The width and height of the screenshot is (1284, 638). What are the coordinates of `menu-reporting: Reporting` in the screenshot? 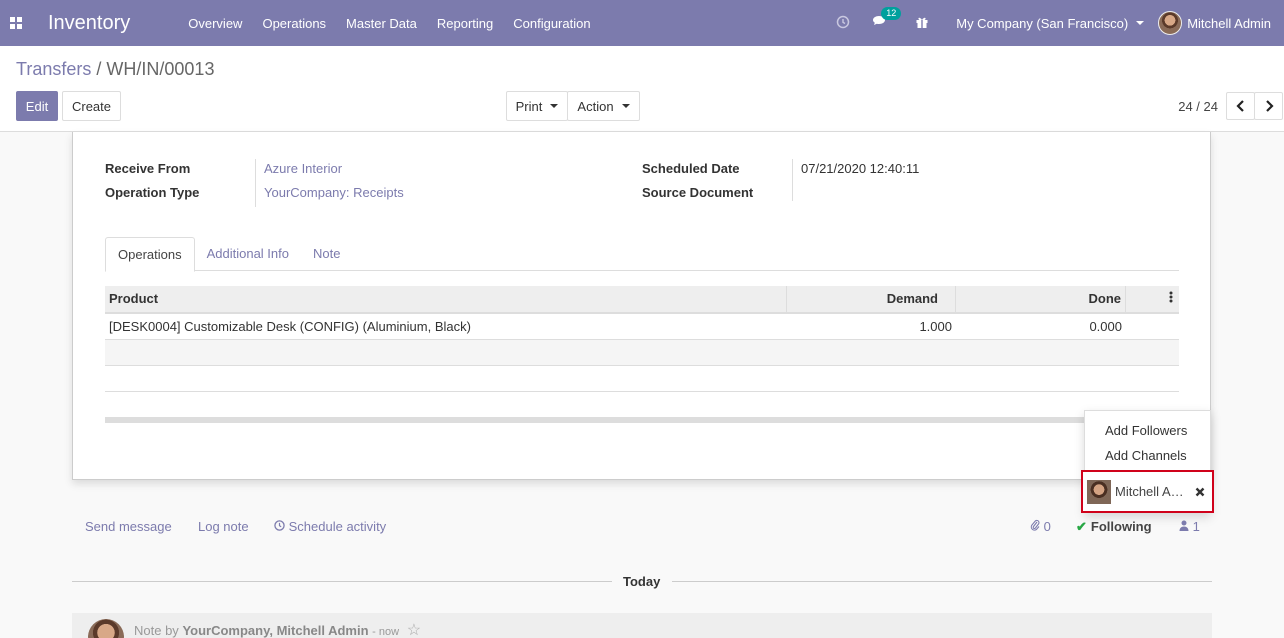 It's located at (465, 23).